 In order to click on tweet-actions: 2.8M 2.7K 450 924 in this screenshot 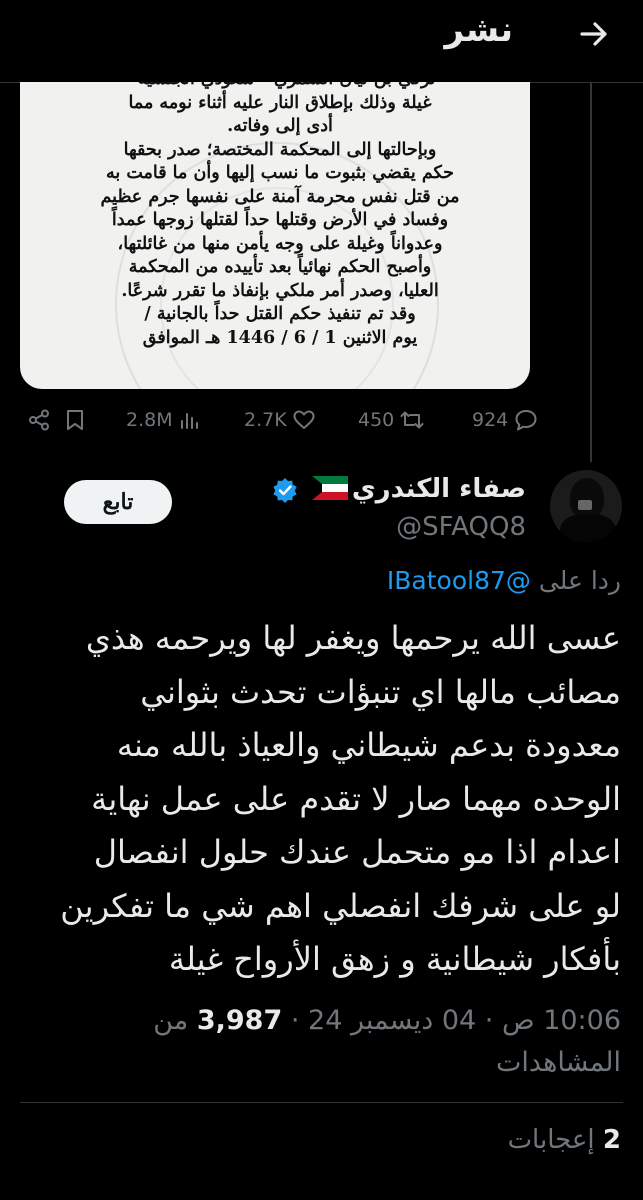, I will do `click(321, 422)`.